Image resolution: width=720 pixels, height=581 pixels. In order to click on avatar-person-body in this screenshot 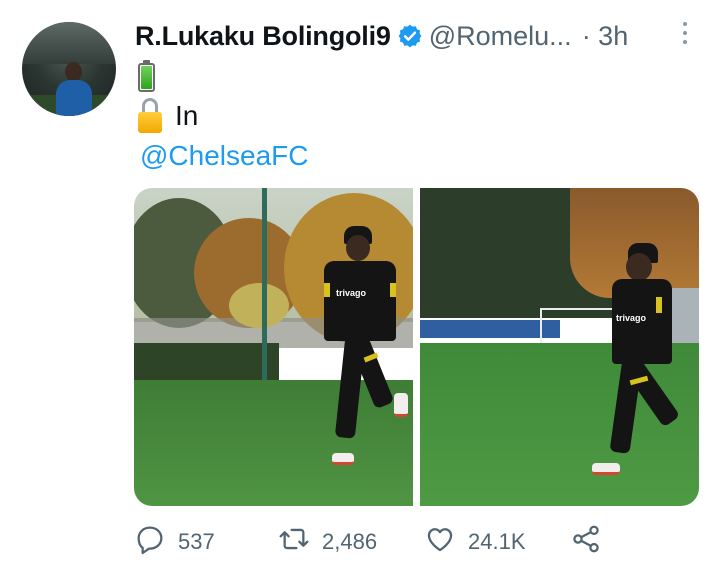, I will do `click(74, 98)`.